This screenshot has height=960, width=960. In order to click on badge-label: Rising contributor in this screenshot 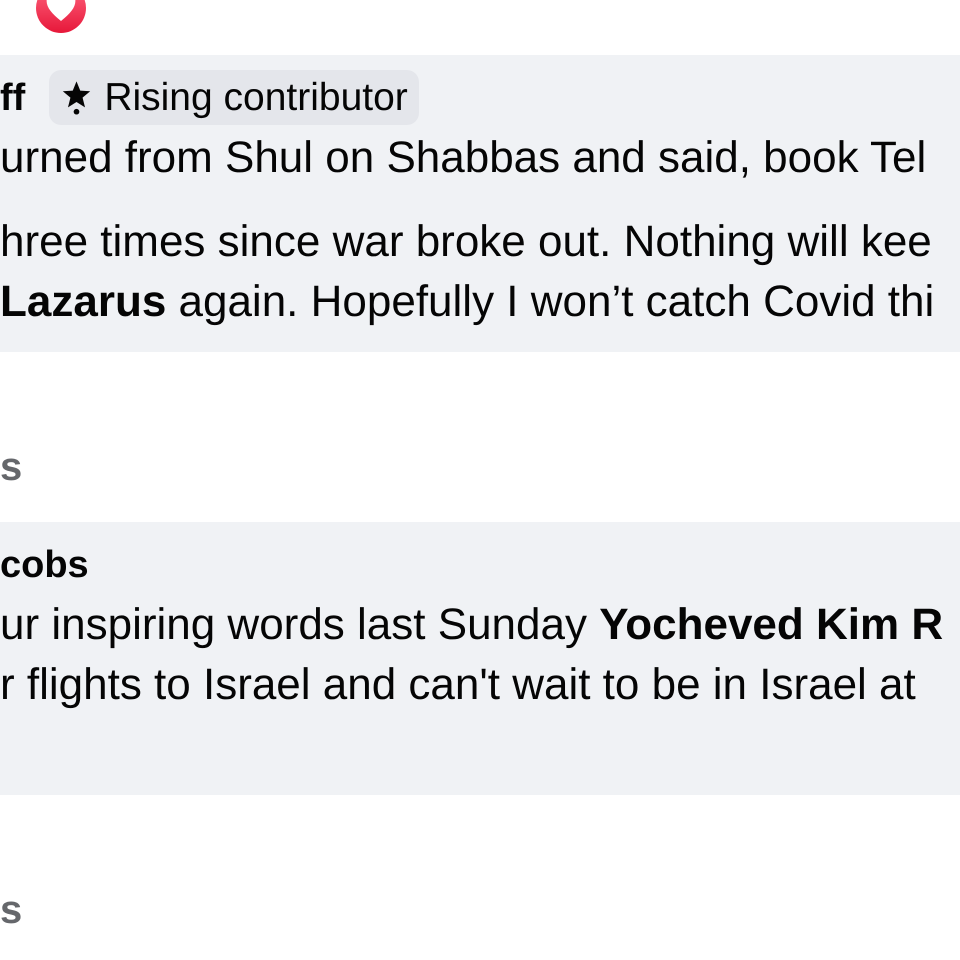, I will do `click(256, 97)`.